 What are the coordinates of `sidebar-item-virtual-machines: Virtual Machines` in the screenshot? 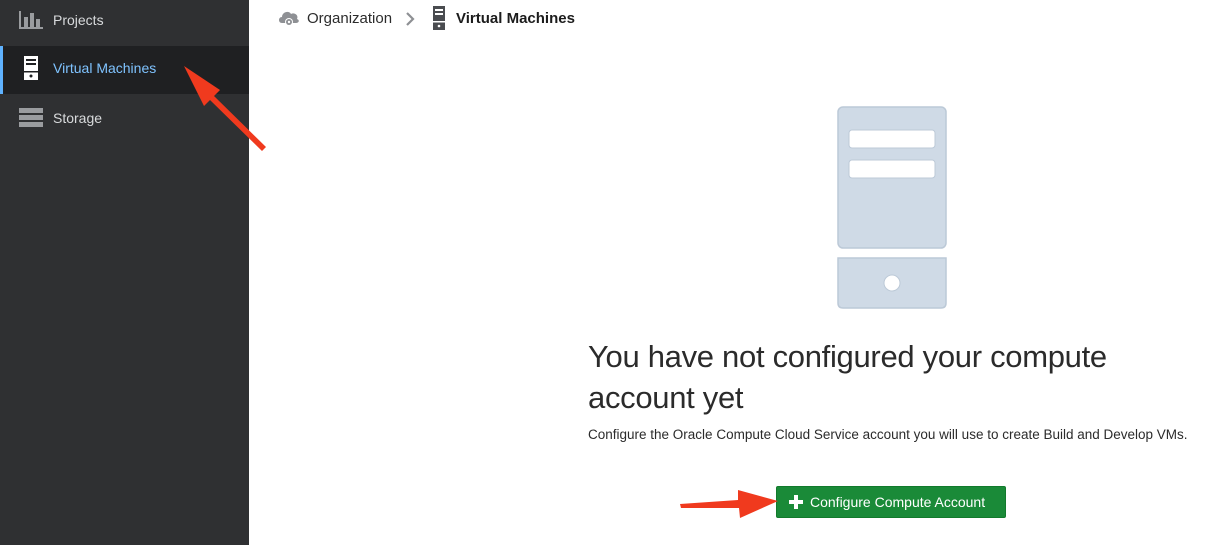 It's located at (124, 70).